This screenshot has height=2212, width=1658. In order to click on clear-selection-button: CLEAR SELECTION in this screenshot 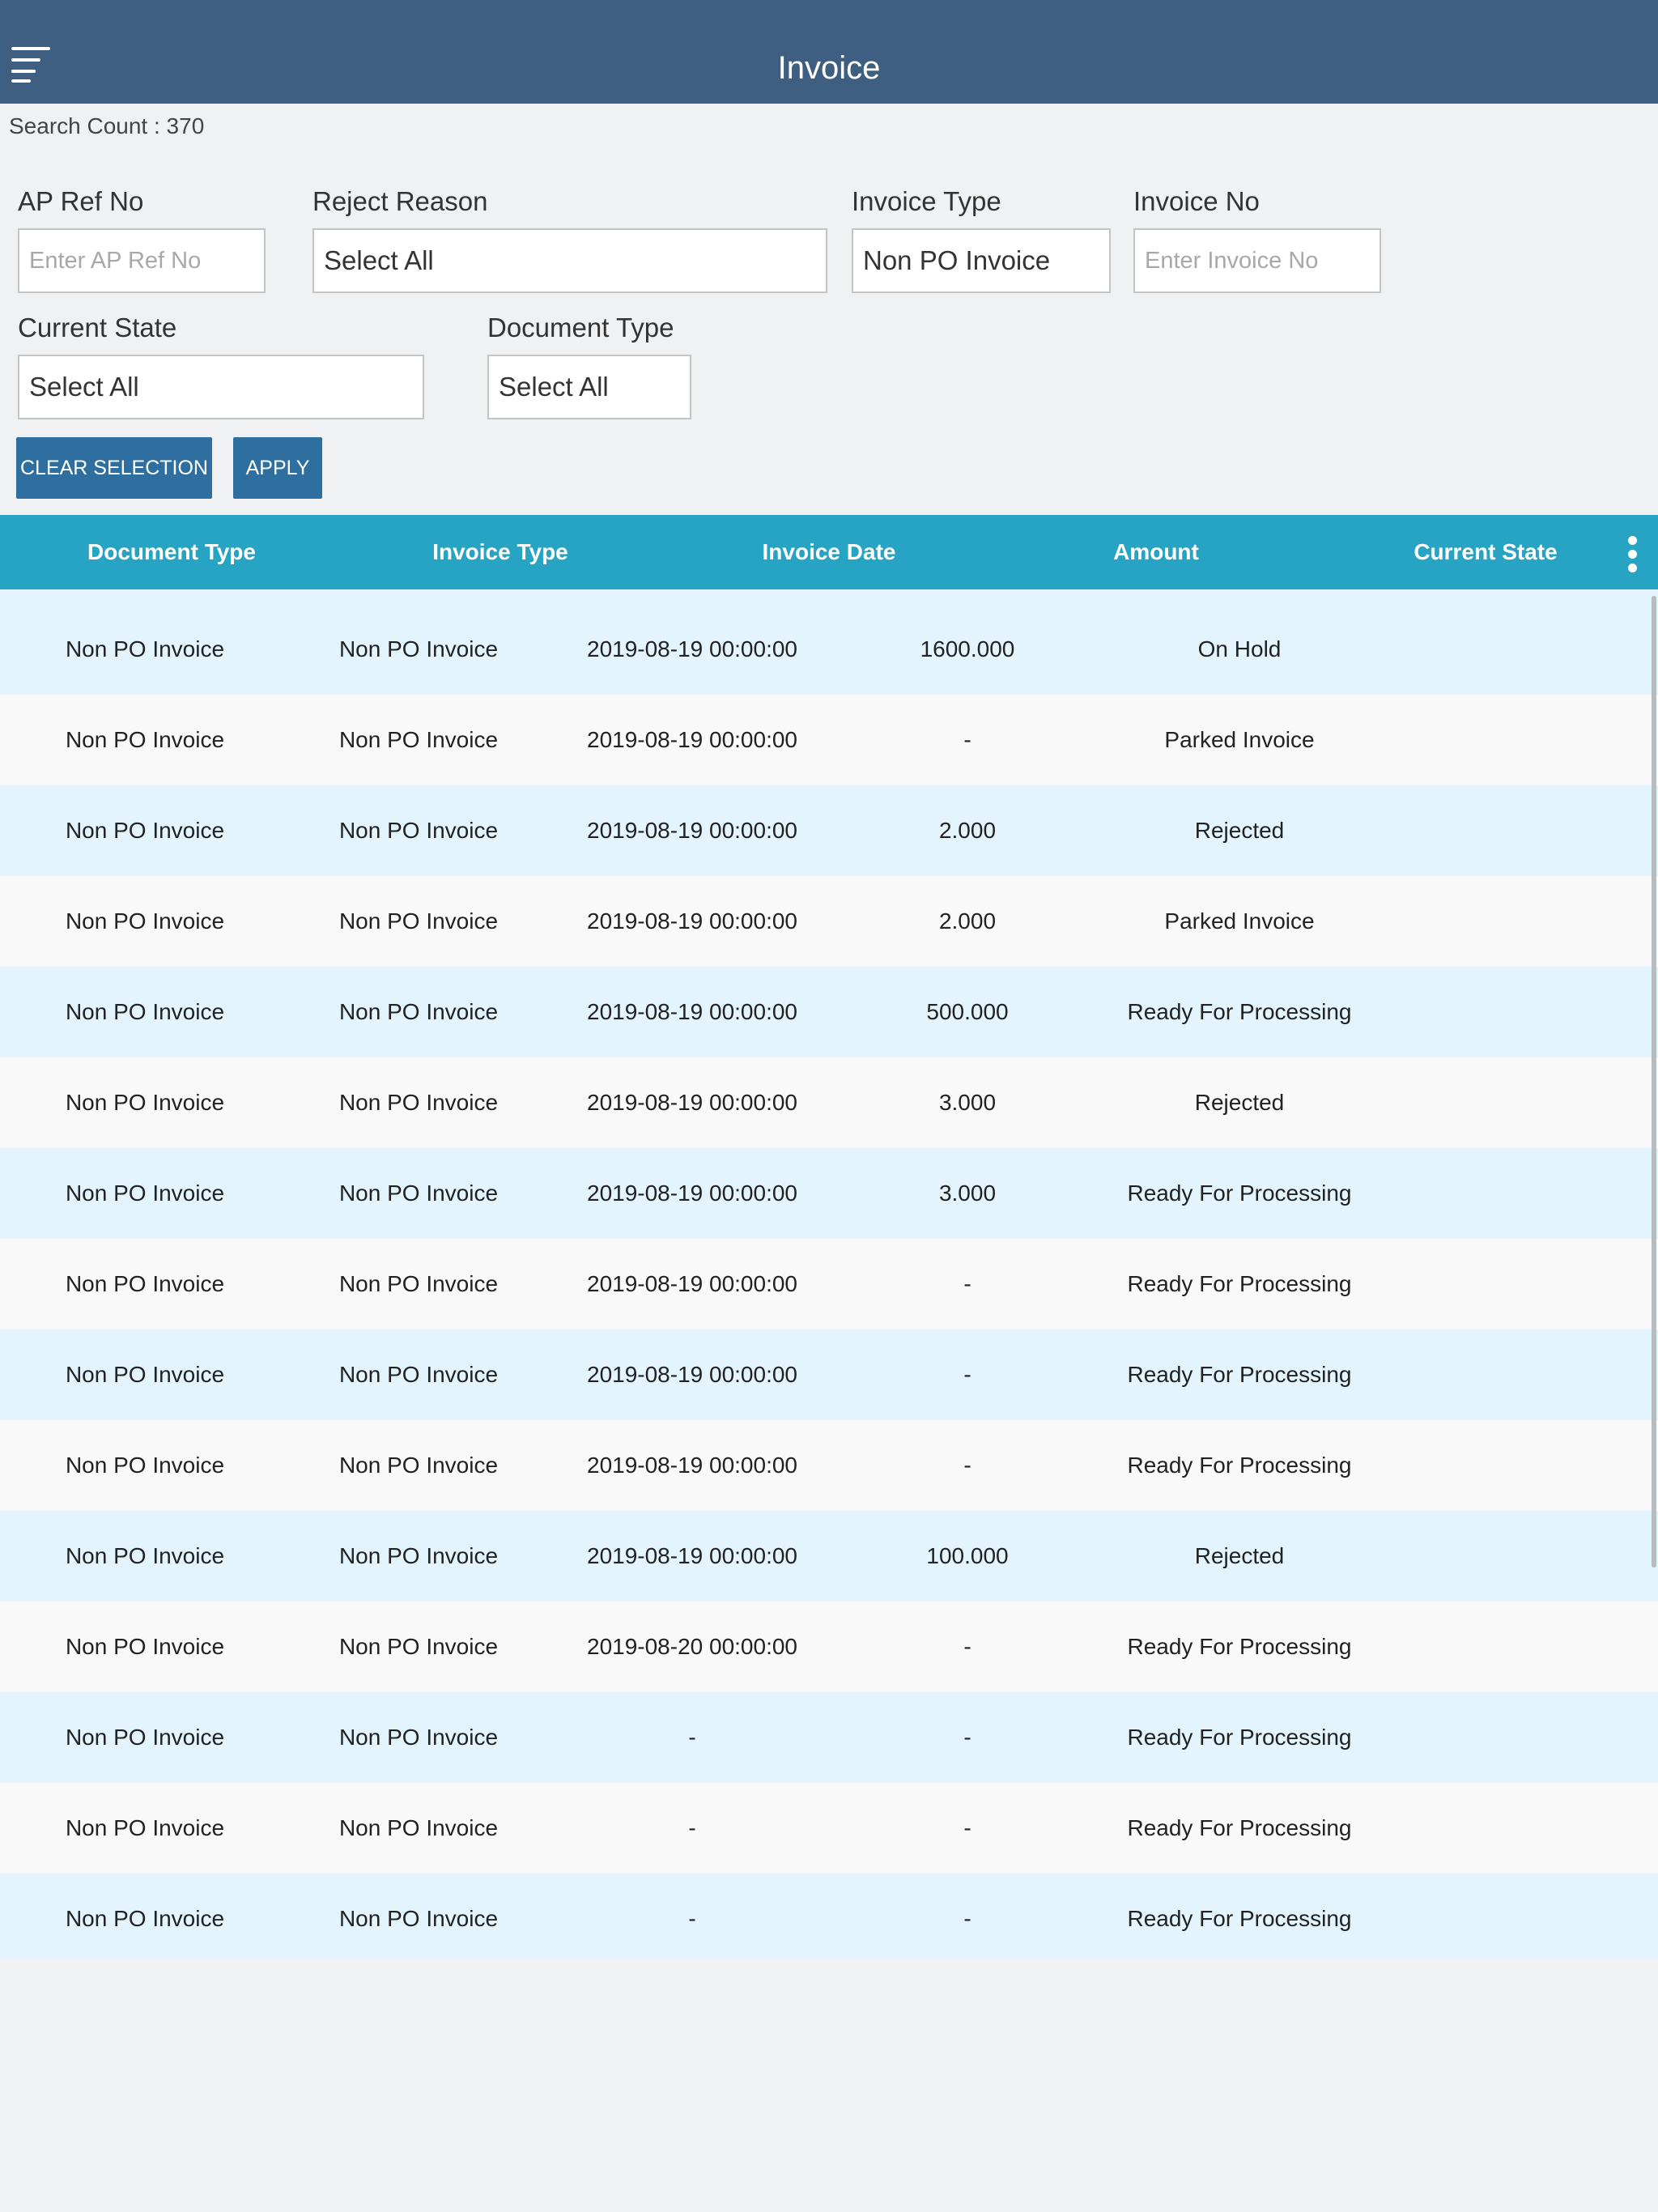, I will do `click(114, 468)`.